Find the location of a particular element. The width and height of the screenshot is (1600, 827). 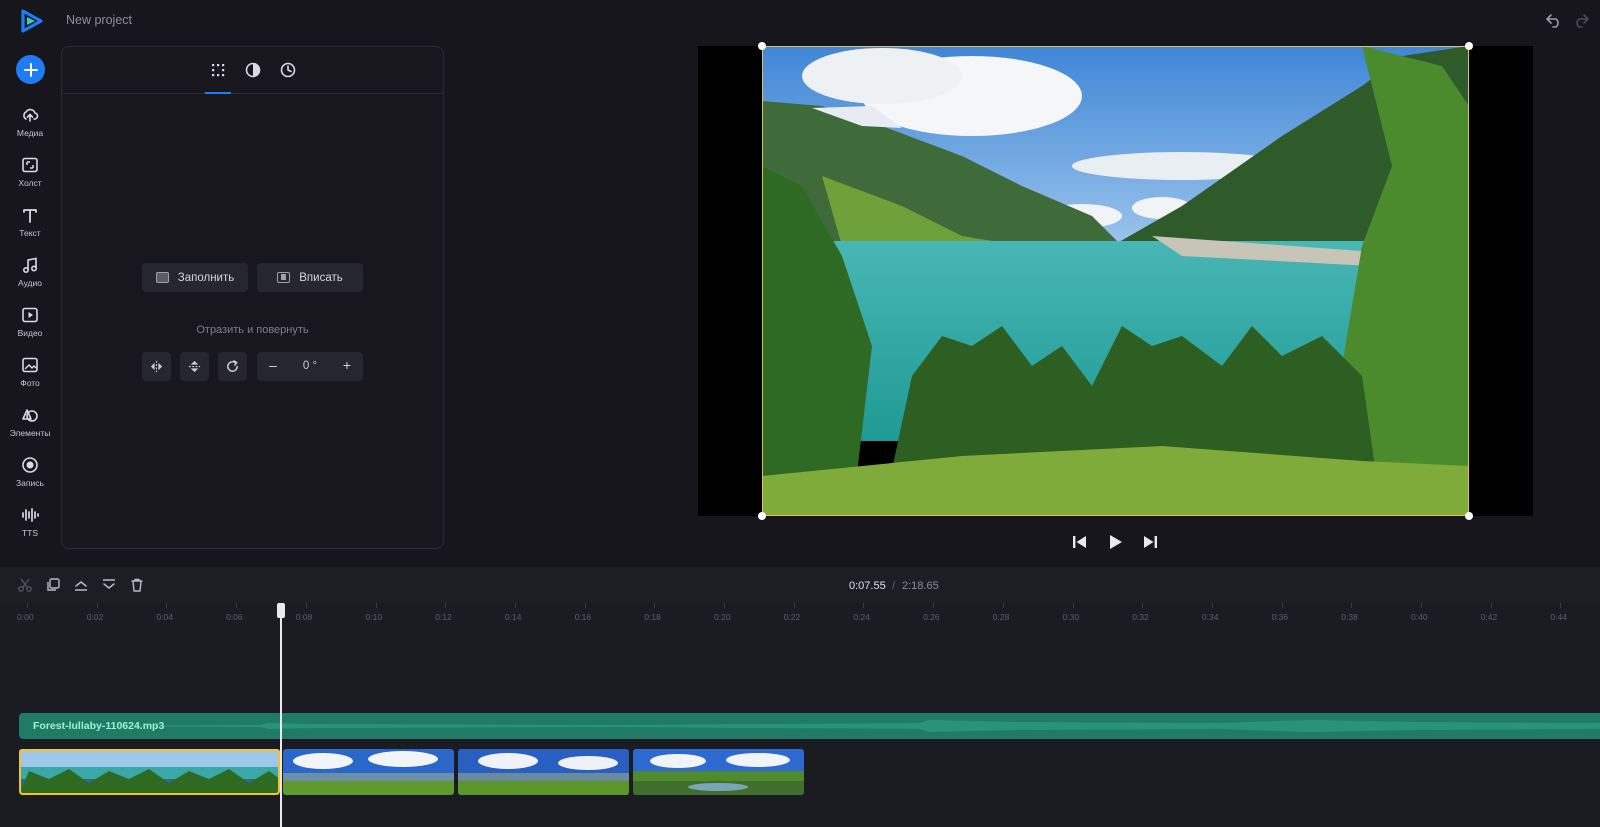

adjust-tab-icon is located at coordinates (253, 70).